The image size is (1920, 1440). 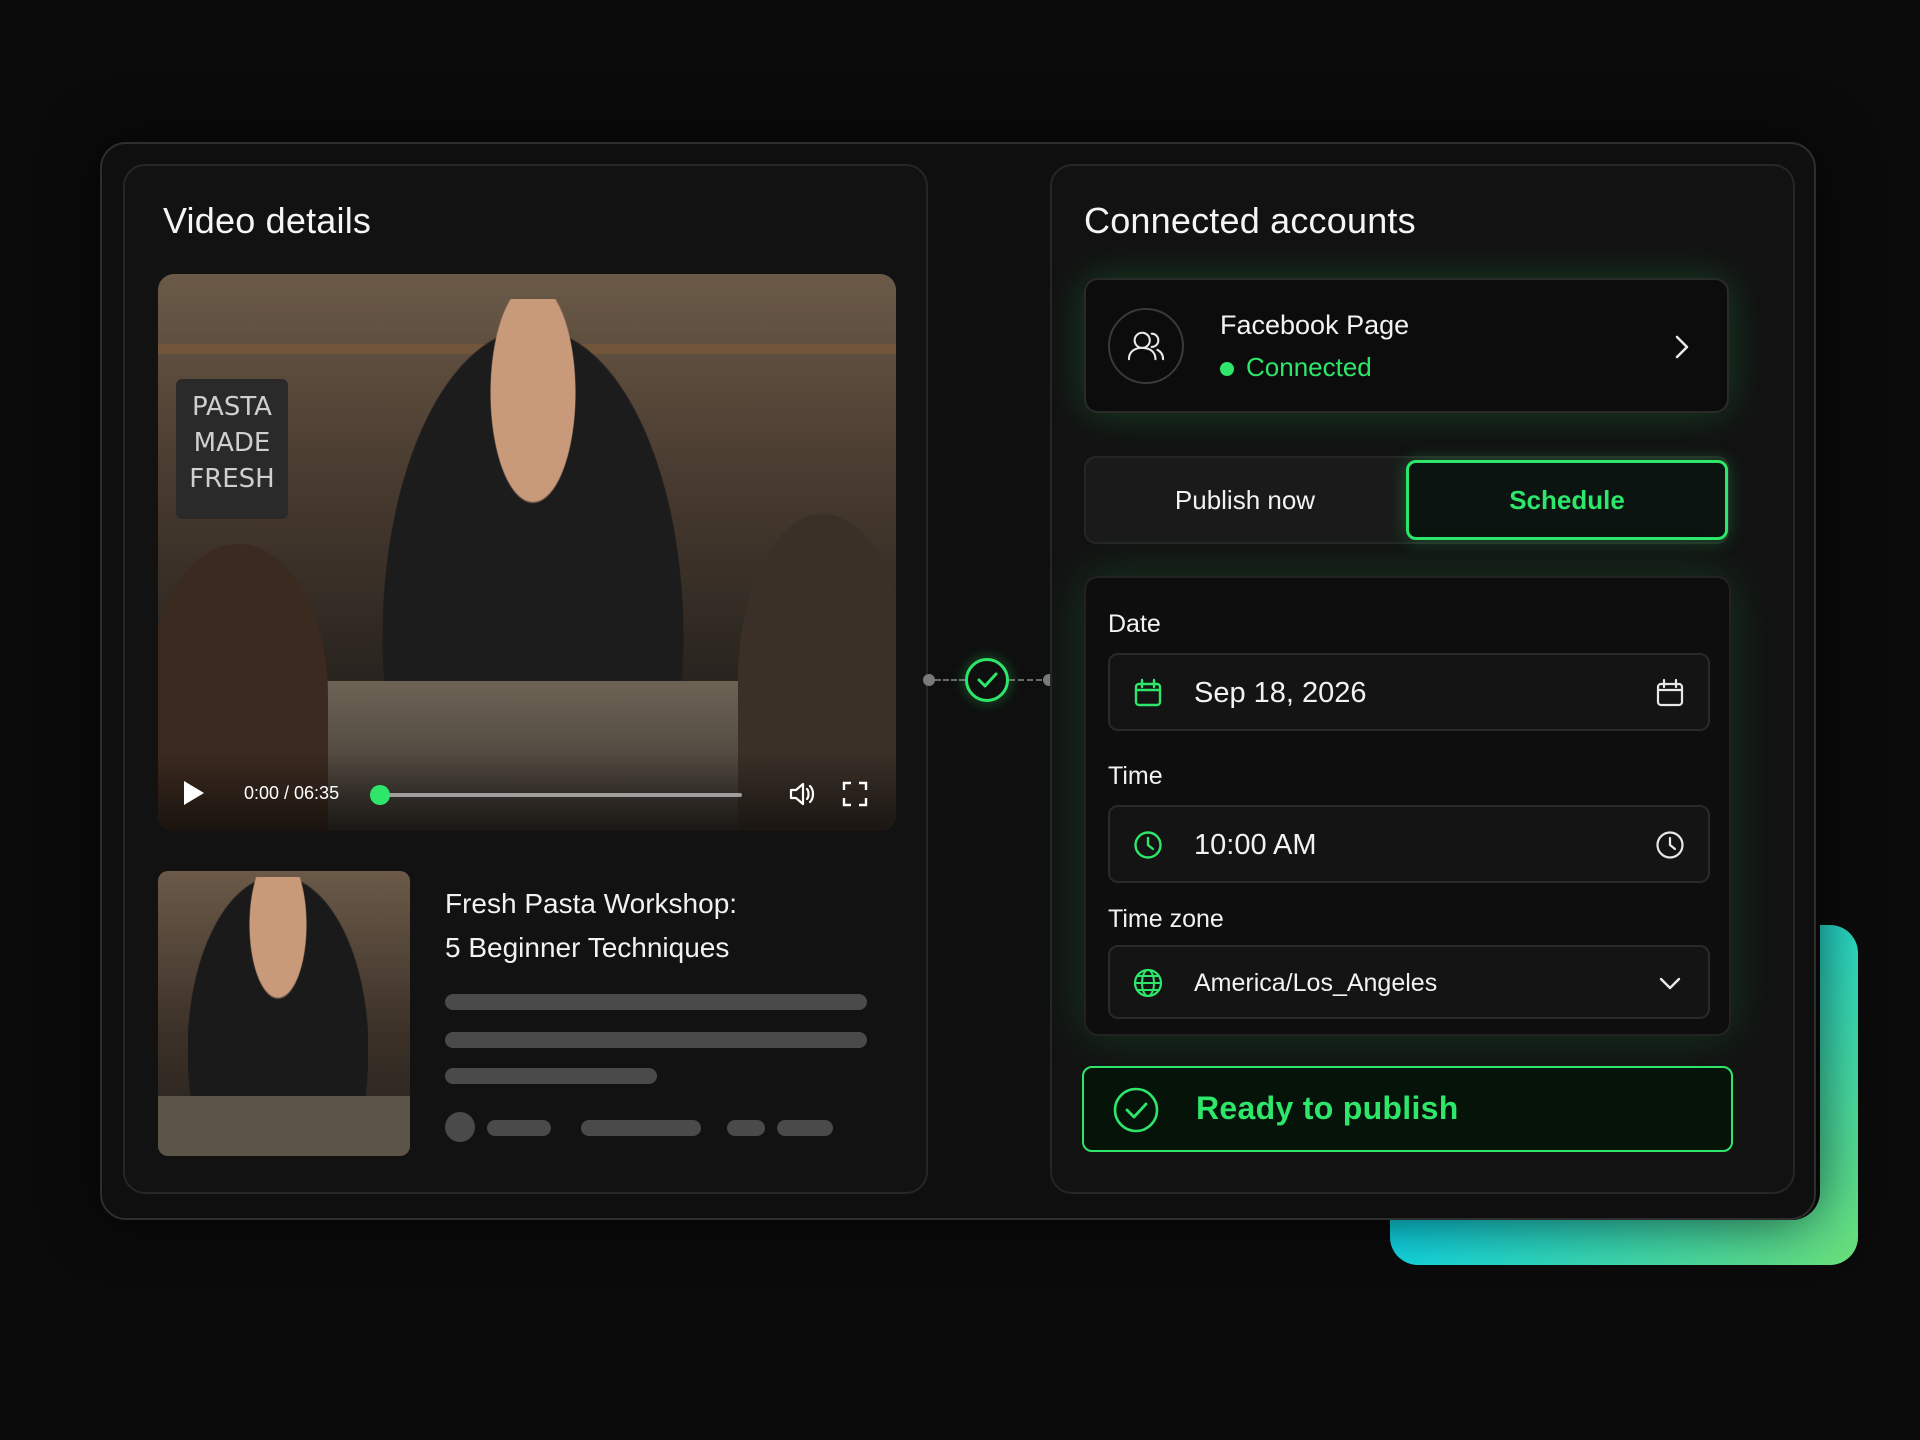 I want to click on video-time: 0:00 / 06:35, so click(x=292, y=793).